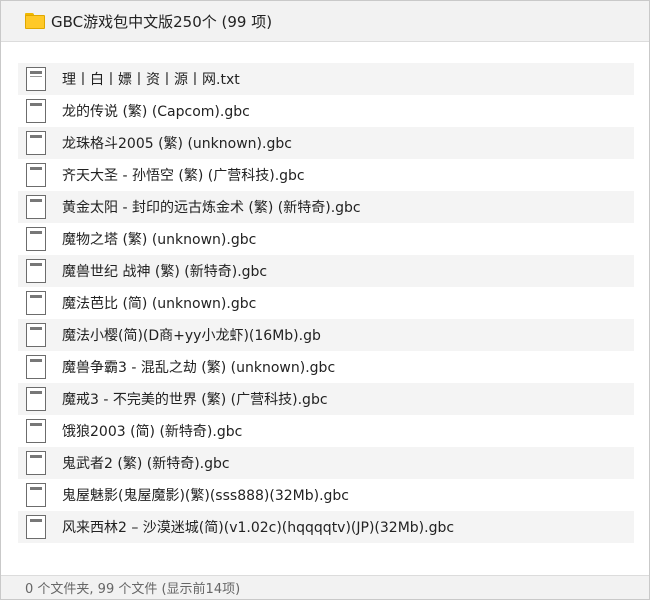 This screenshot has height=600, width=650. Describe the element at coordinates (326, 271) in the screenshot. I see `file-row: 魔兽世纪 战神 (繁) (新特奇).gbc` at that location.